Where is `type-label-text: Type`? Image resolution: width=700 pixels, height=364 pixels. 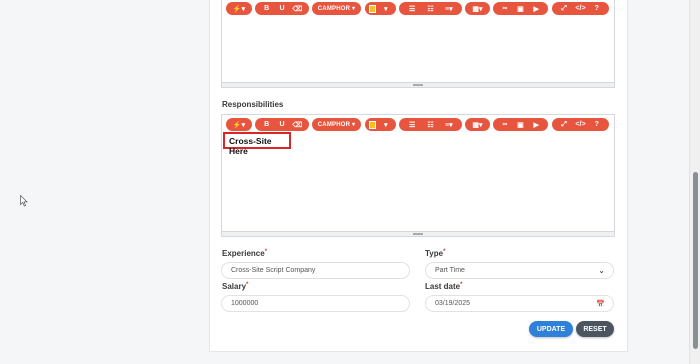 type-label-text: Type is located at coordinates (434, 253).